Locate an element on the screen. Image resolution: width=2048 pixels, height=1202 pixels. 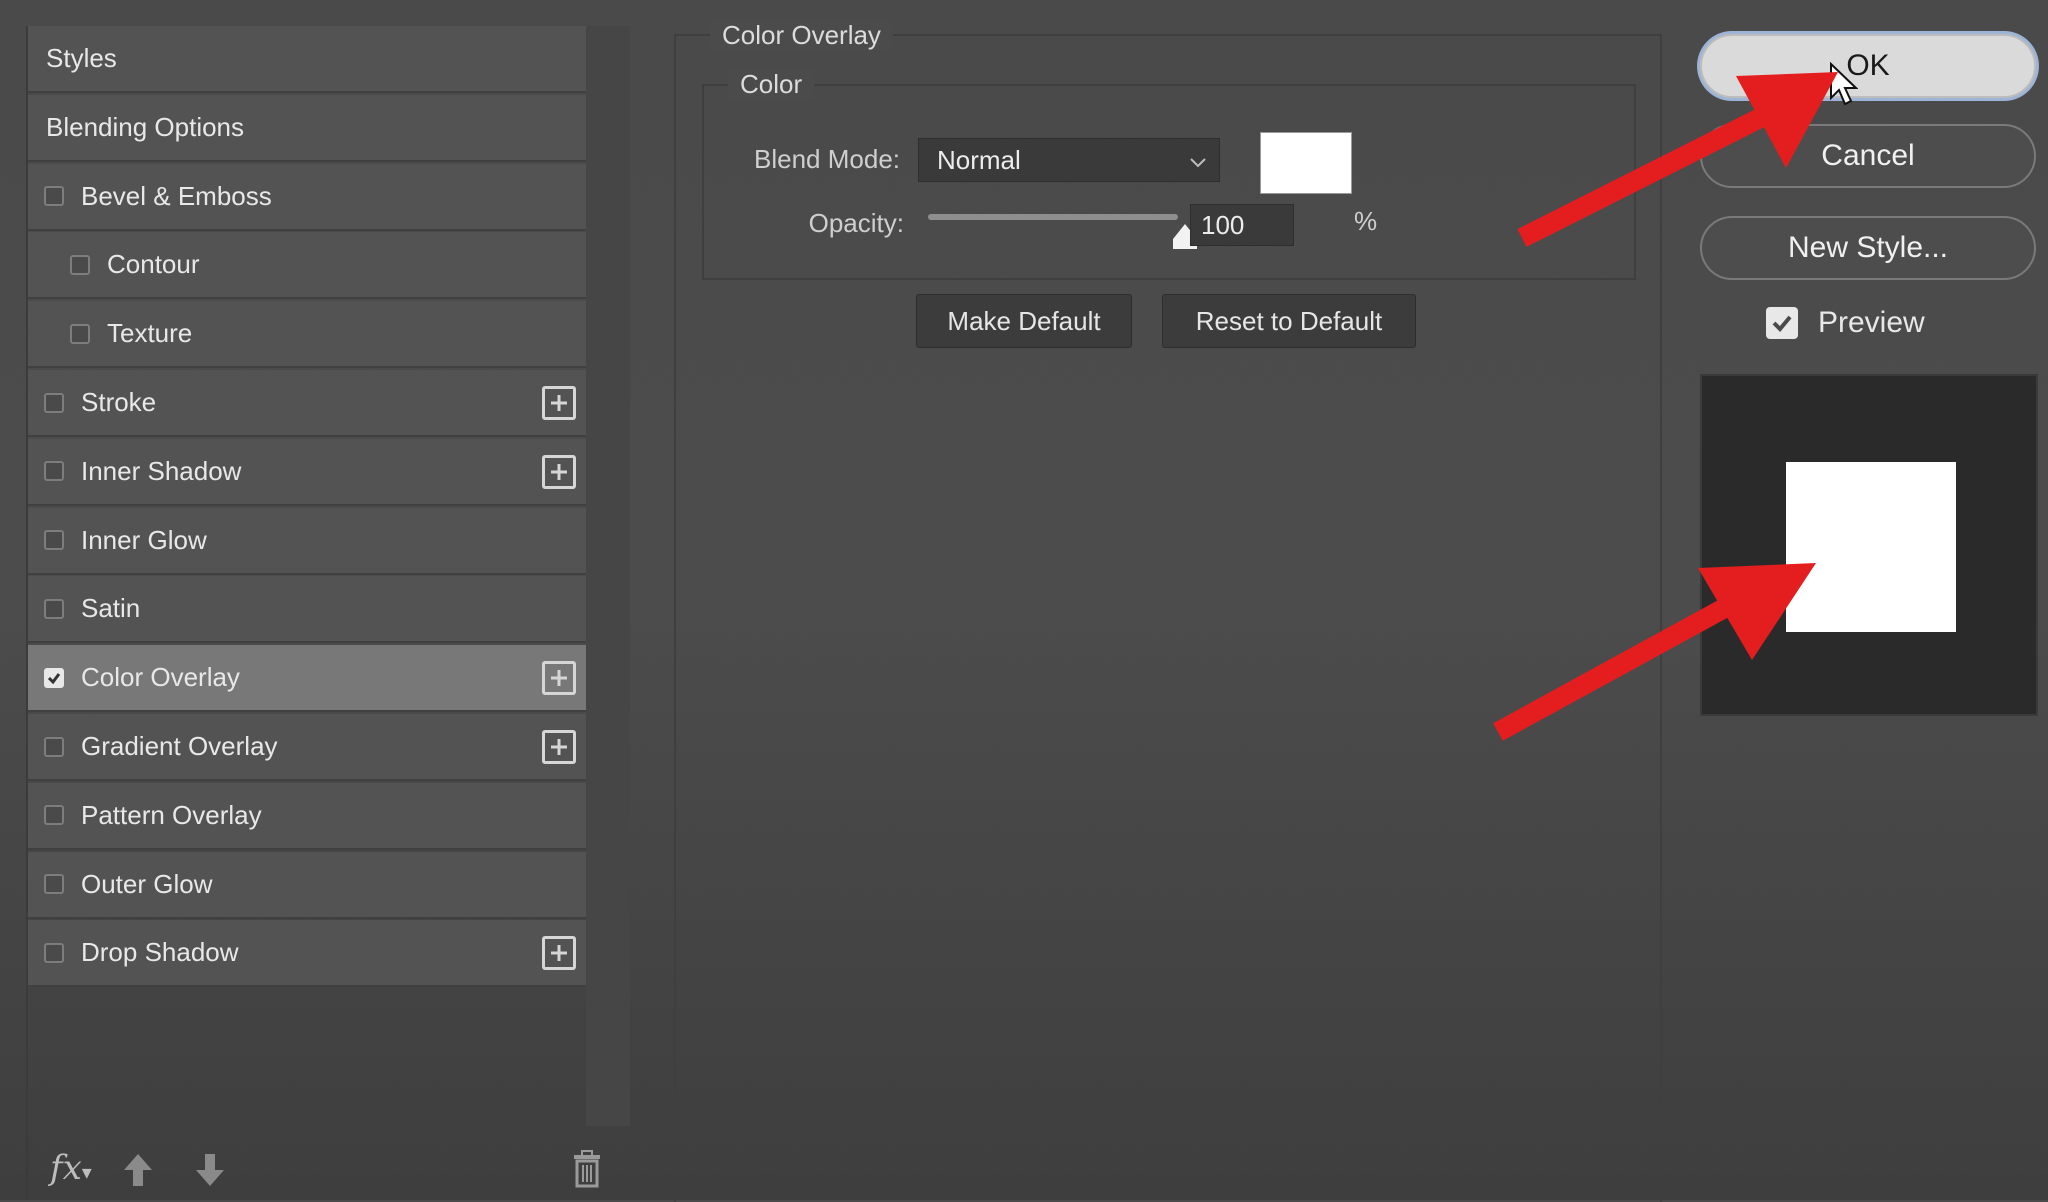
reset-to-default-button: Reset to Default is located at coordinates (1289, 321).